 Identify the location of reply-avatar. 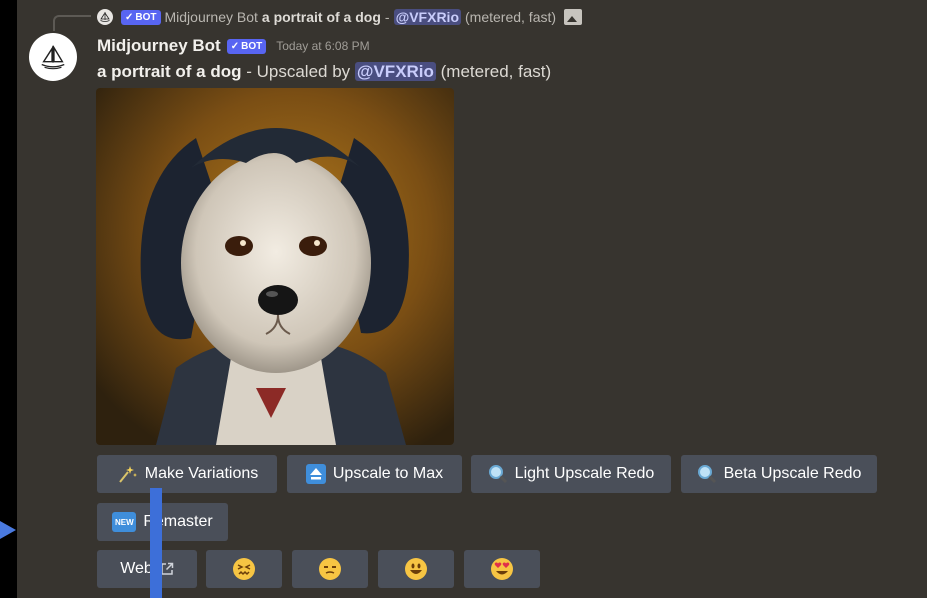
(105, 17).